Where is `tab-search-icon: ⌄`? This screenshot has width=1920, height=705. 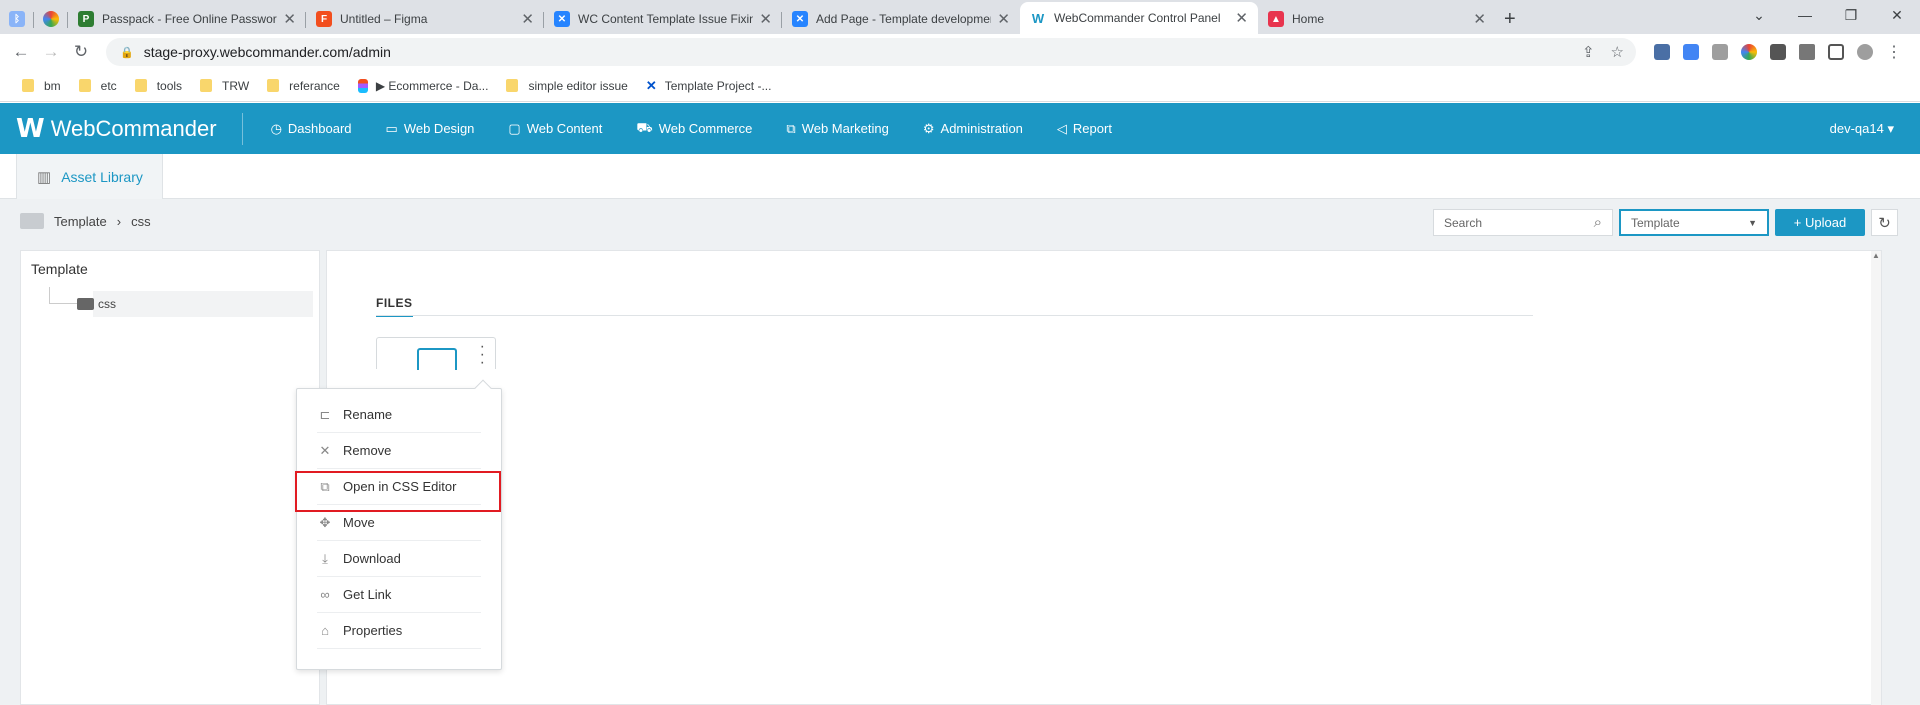 tab-search-icon: ⌄ is located at coordinates (1759, 15).